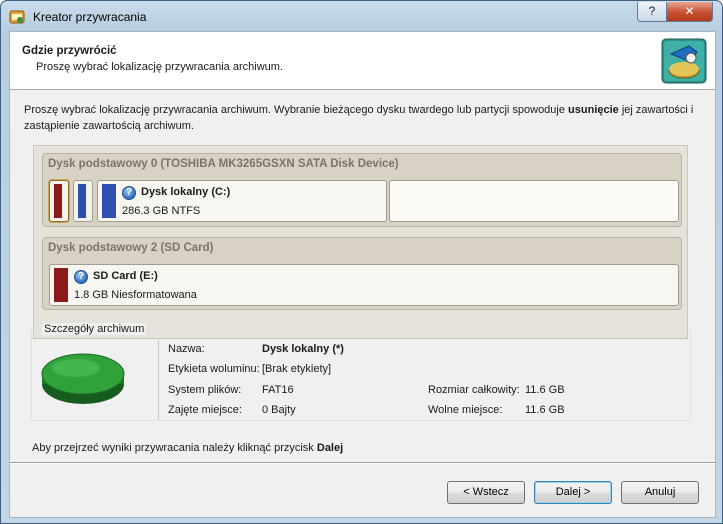 The width and height of the screenshot is (723, 524). I want to click on cancel-button: Anuluj, so click(660, 492).